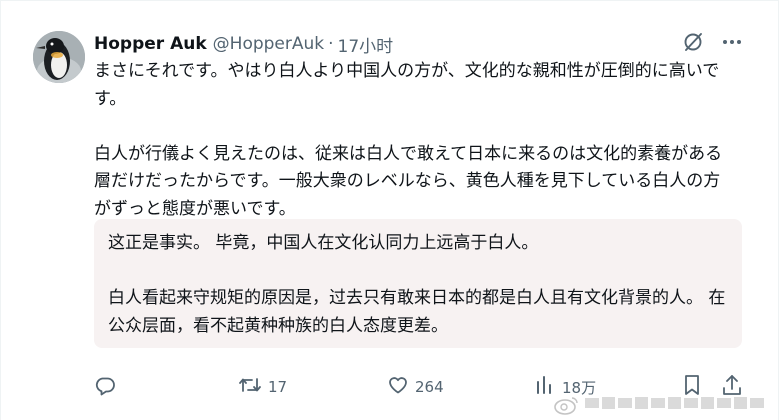 The height and width of the screenshot is (420, 779). What do you see at coordinates (545, 387) in the screenshot?
I see `bar-chart-icon` at bounding box center [545, 387].